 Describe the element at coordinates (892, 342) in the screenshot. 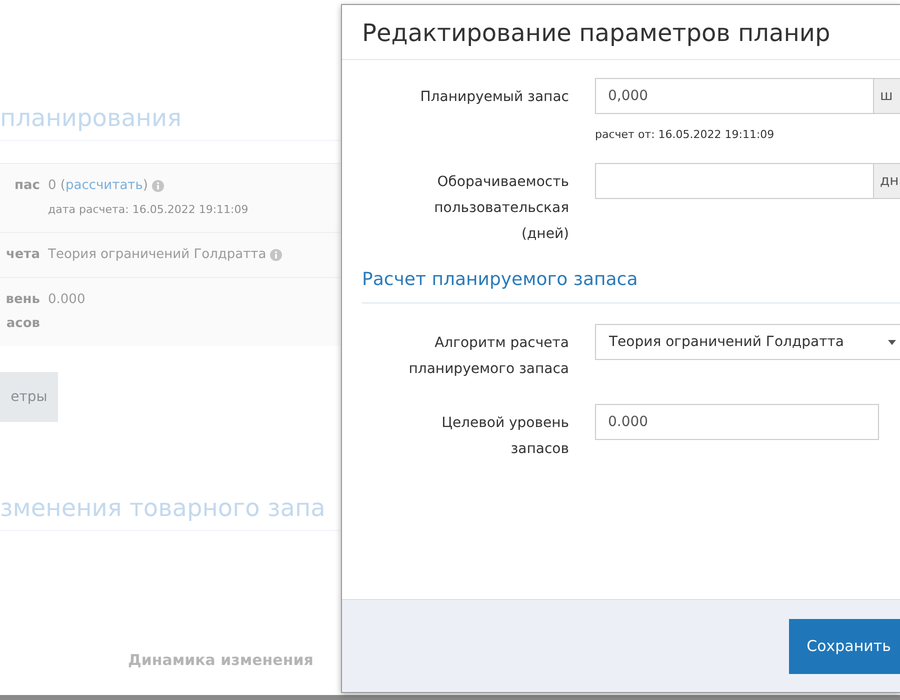

I see `caret-icon` at that location.